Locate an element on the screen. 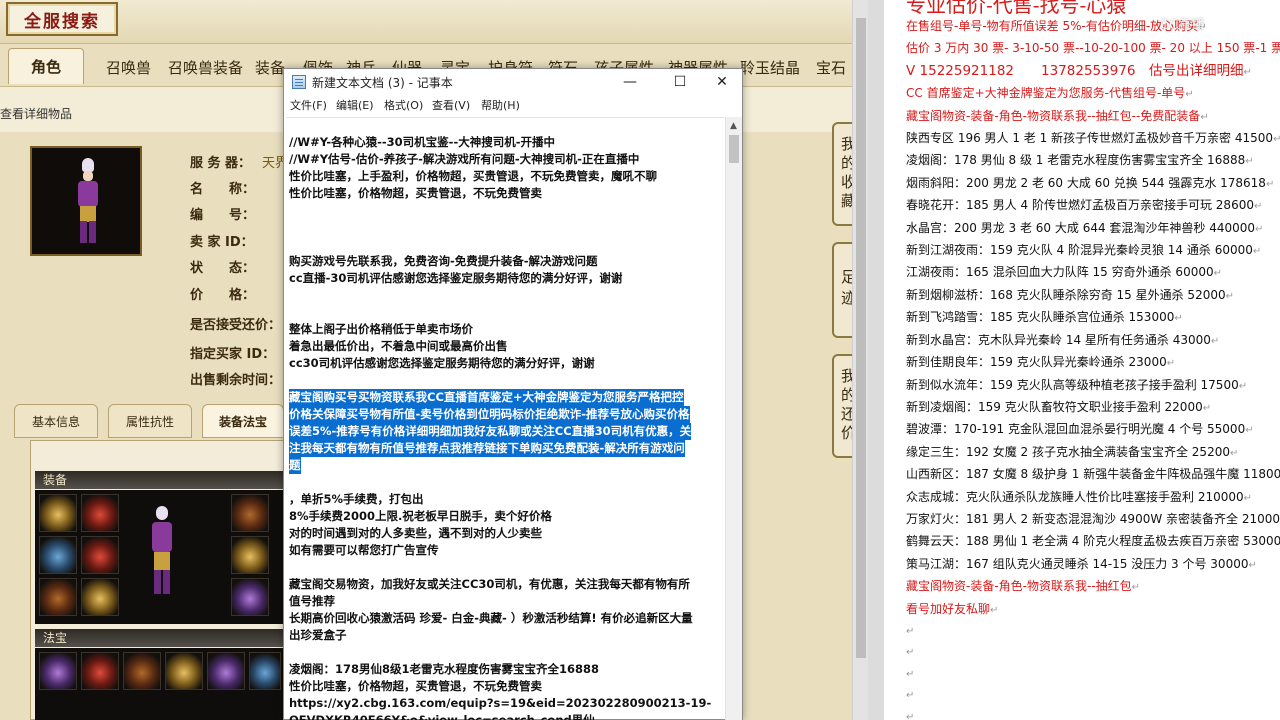 This screenshot has width=1280, height=720. equip-slot-necklace is located at coordinates (100, 513).